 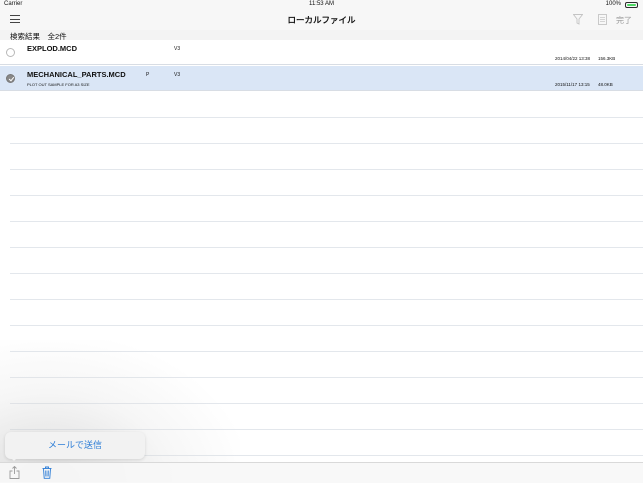 I want to click on send-mail-button: メールで送信, so click(x=75, y=445).